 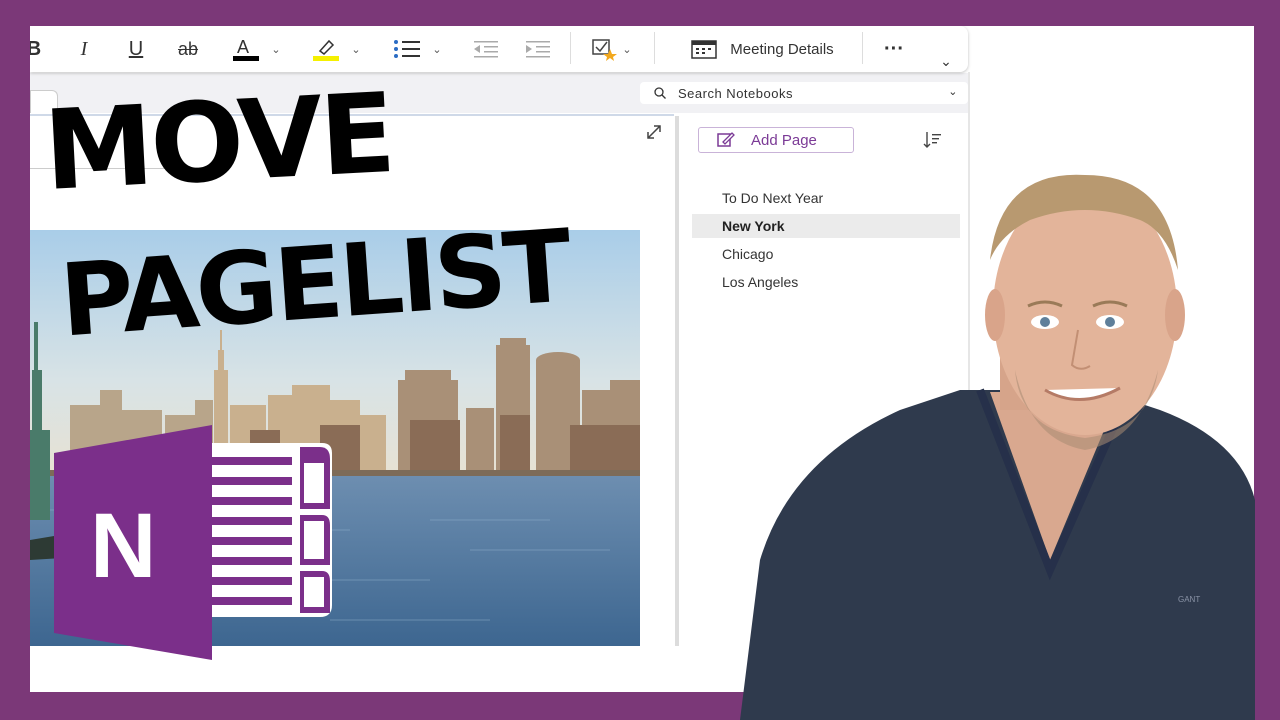 I want to click on increase-indent-icon, so click(x=538, y=49).